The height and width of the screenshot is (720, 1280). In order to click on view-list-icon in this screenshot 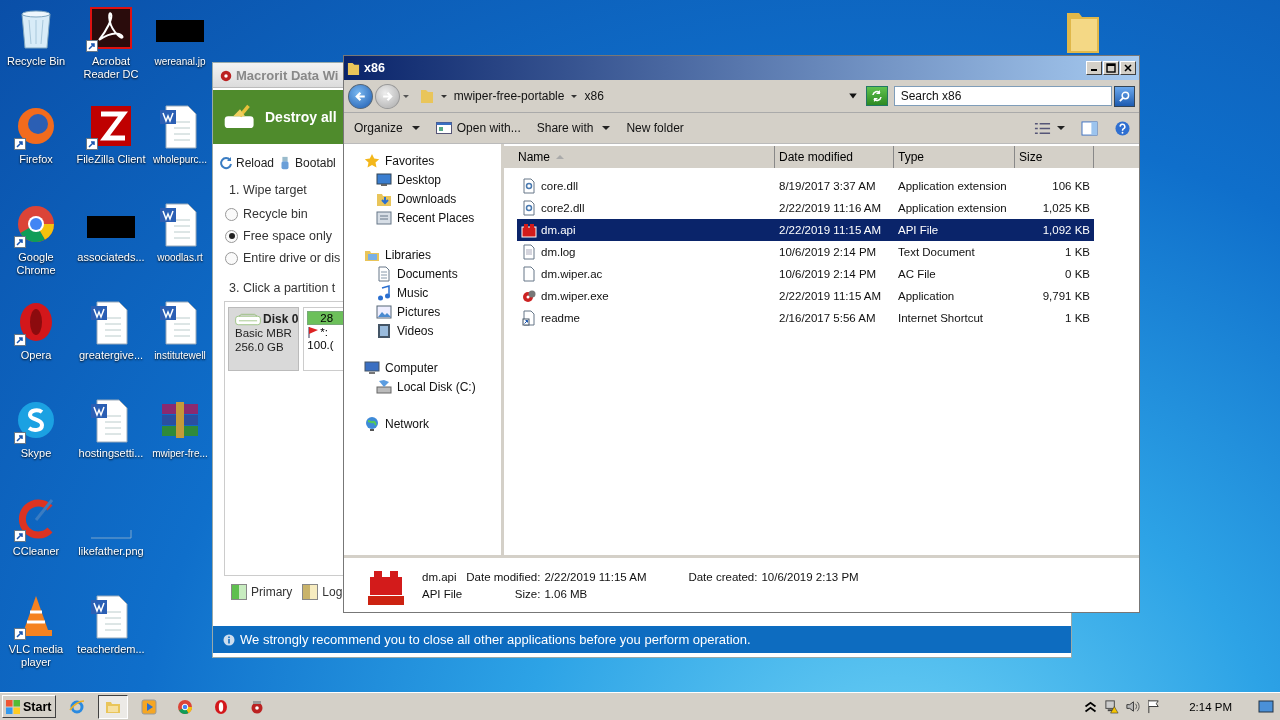, I will do `click(1042, 128)`.